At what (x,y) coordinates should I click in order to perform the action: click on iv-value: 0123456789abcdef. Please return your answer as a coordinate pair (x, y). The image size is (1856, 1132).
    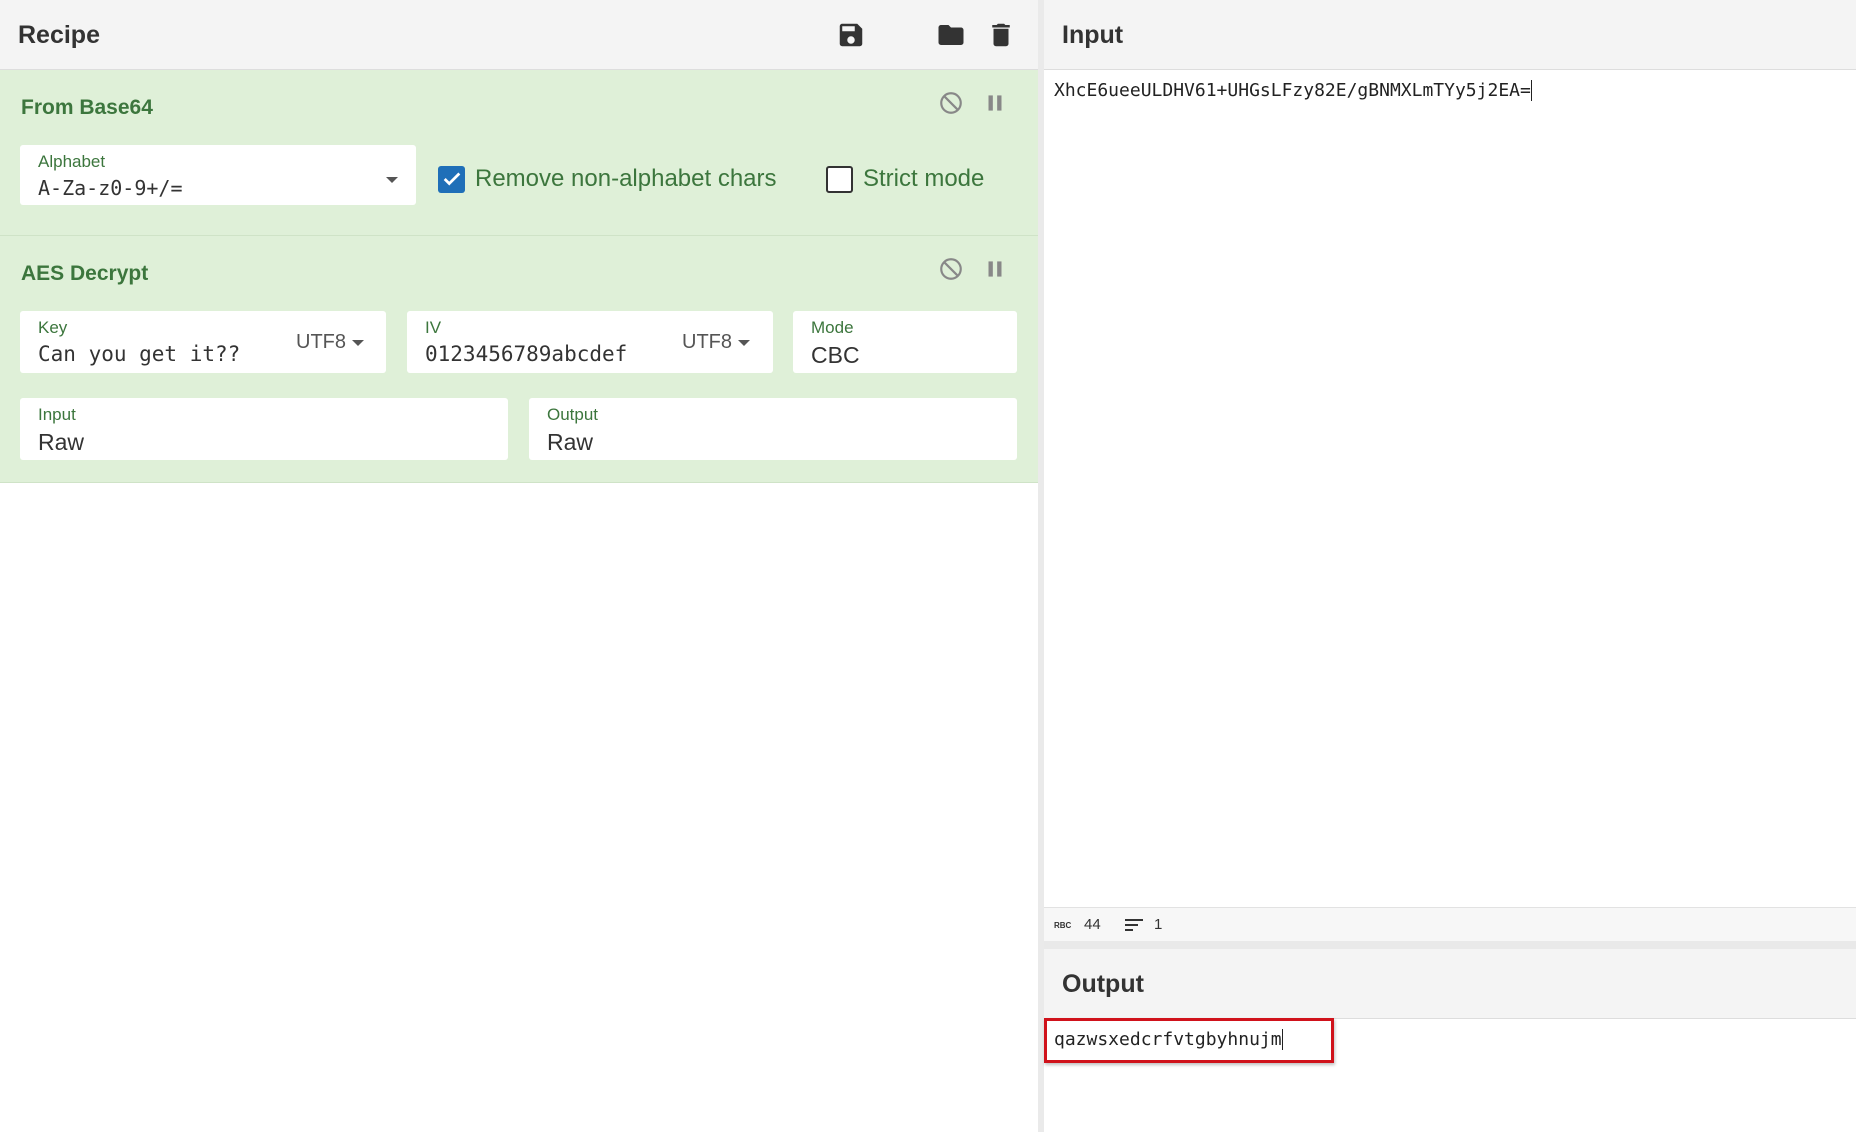
    Looking at the image, I should click on (526, 354).